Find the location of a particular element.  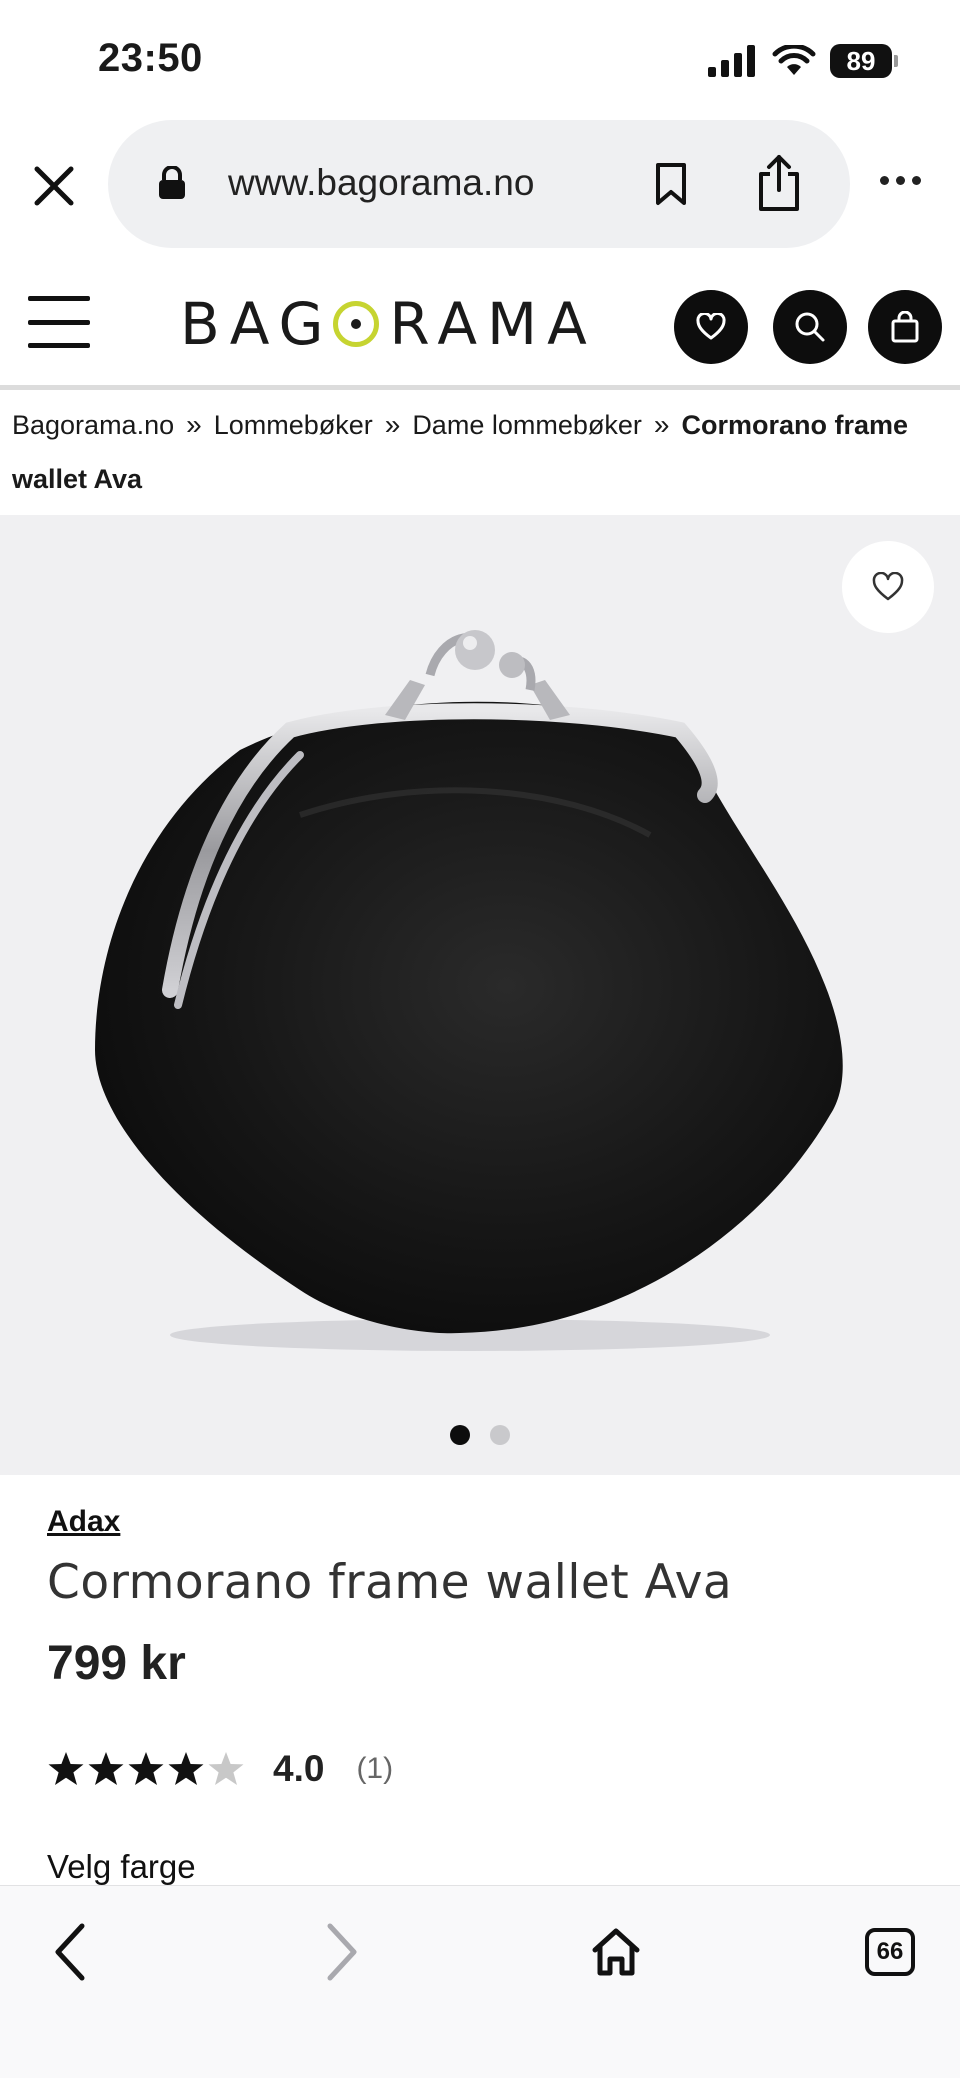

cellular-signal-icon is located at coordinates (731, 61).